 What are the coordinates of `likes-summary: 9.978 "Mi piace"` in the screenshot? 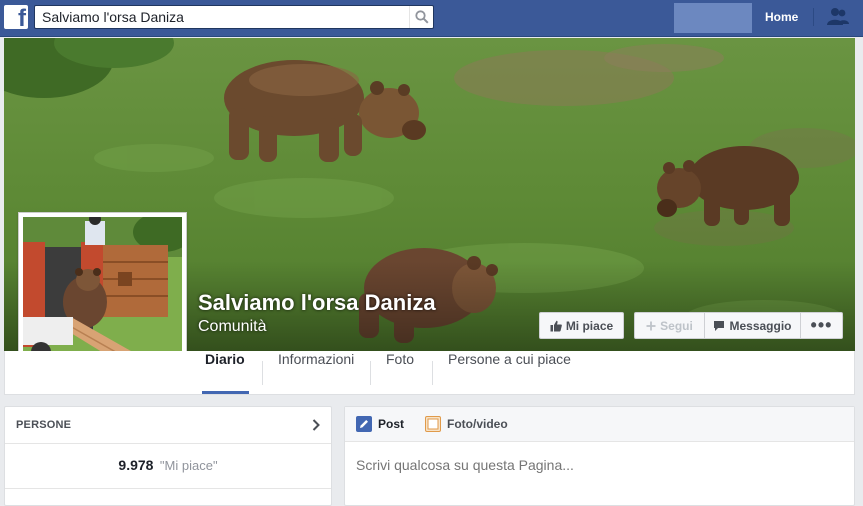 It's located at (168, 459).